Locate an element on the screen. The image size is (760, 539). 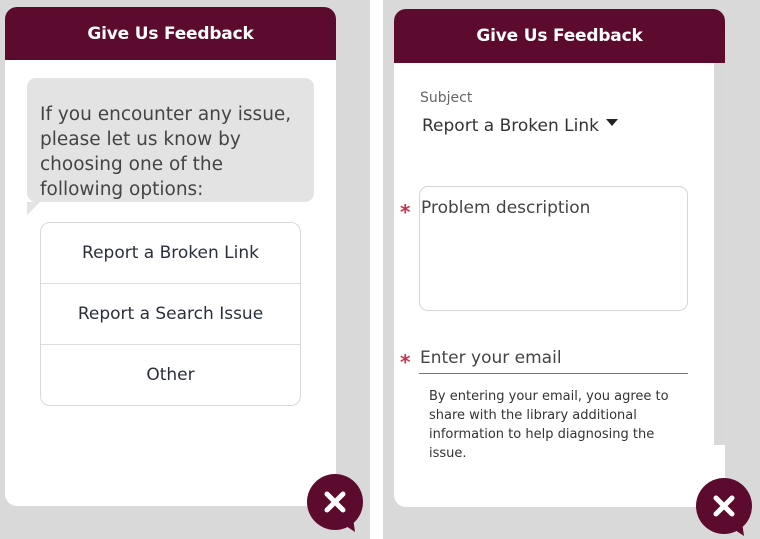
subject-label: Subject is located at coordinates (446, 98).